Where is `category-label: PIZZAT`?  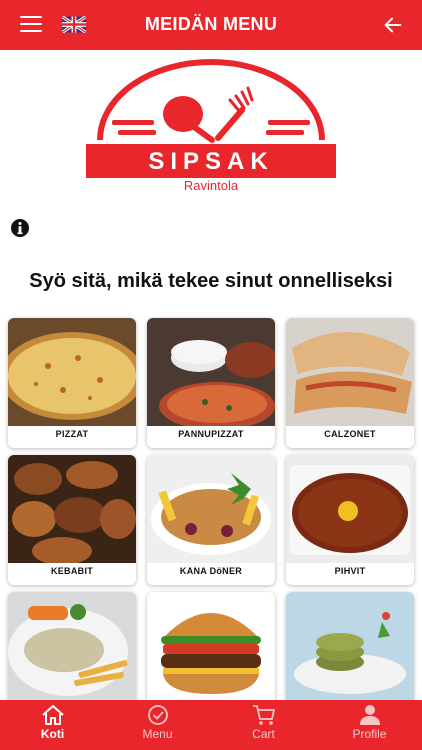
category-label: PIZZAT is located at coordinates (72, 434).